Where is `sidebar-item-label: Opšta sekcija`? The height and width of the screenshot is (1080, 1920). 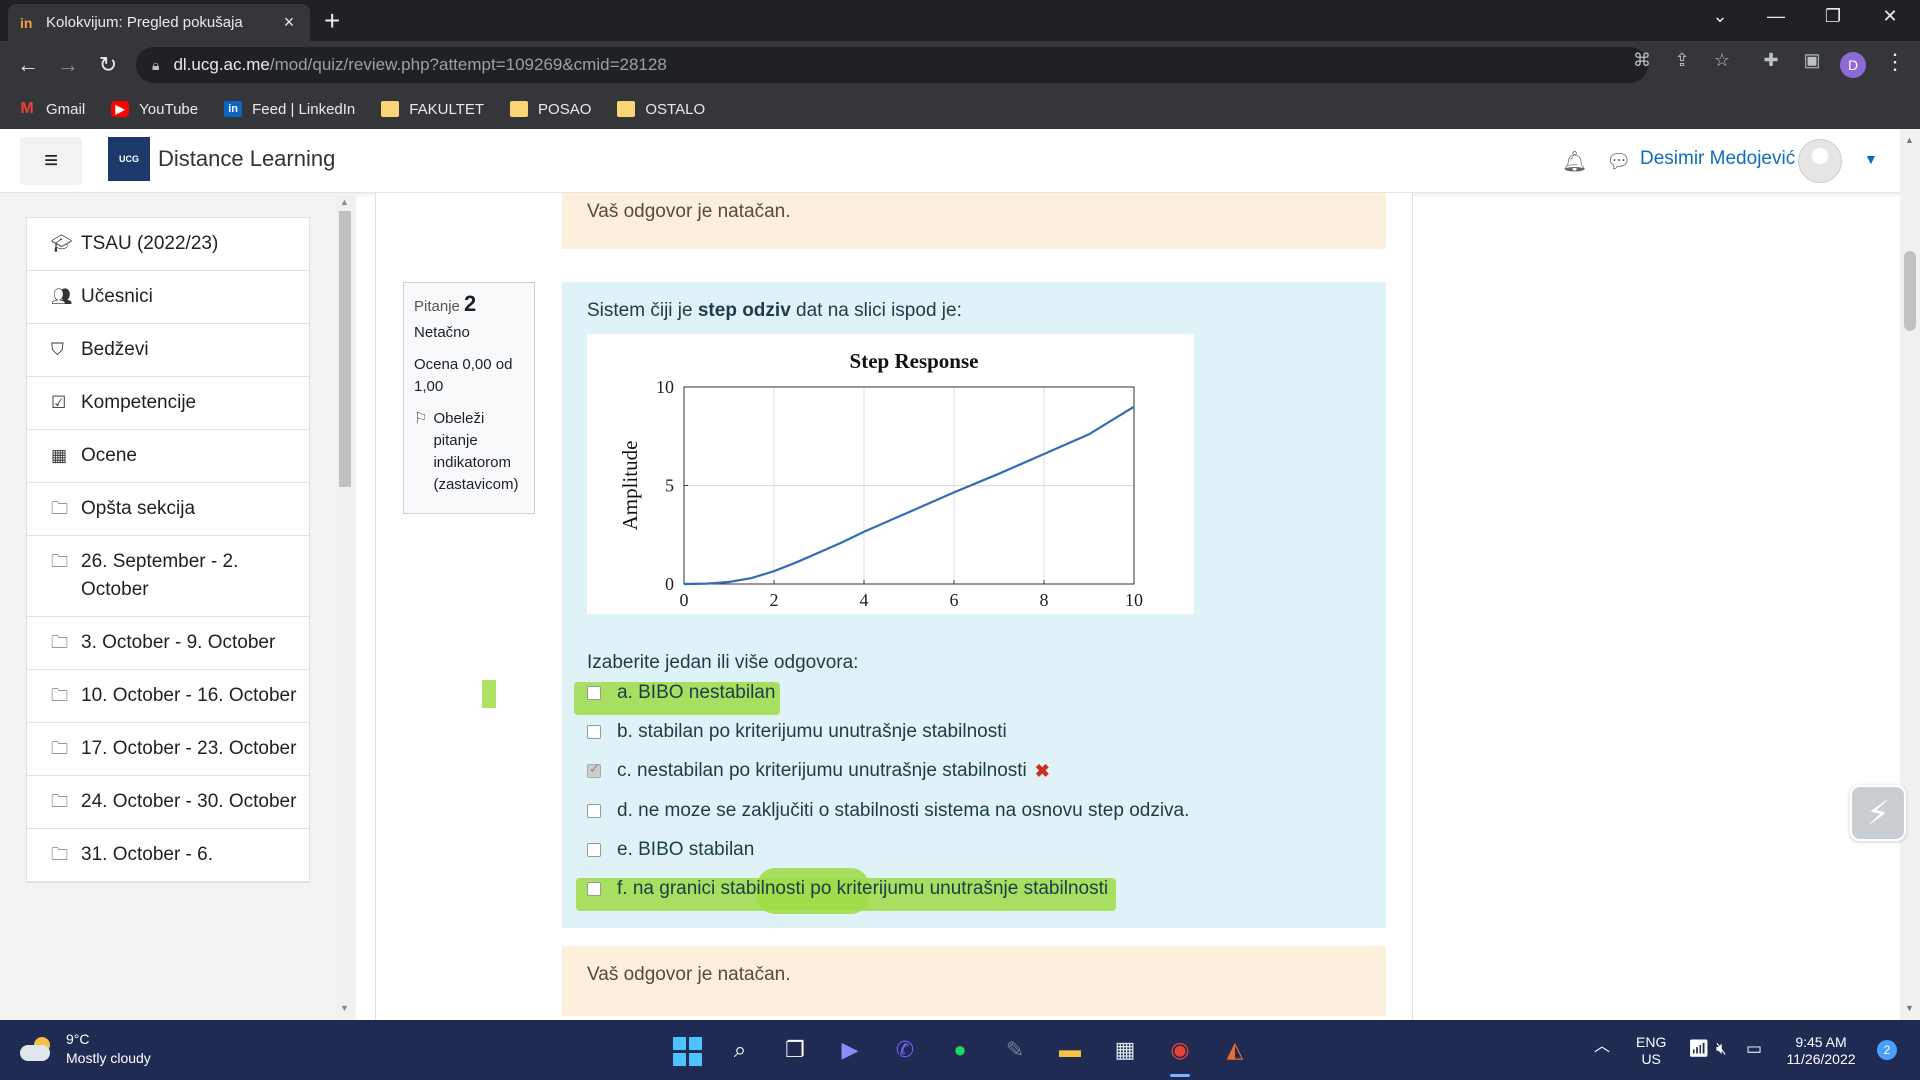
sidebar-item-label: Opšta sekcija is located at coordinates (138, 508).